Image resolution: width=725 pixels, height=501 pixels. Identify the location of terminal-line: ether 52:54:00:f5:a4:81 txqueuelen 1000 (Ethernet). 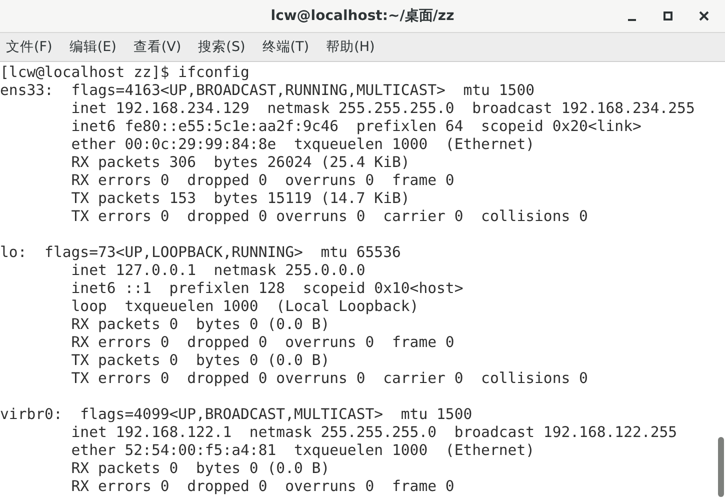
(303, 451).